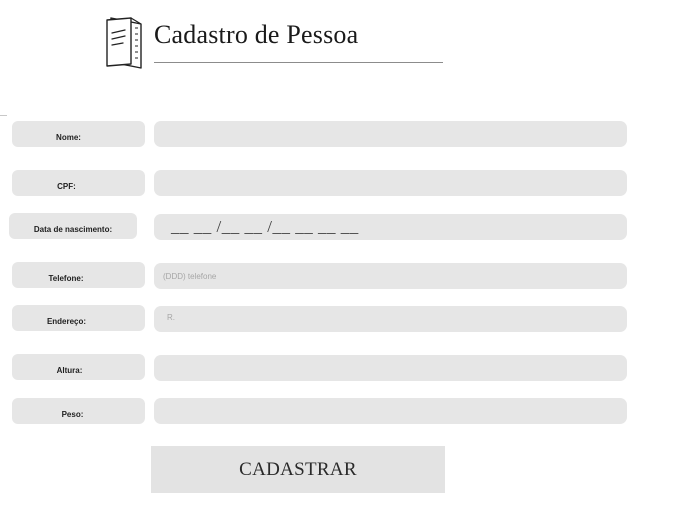 Image resolution: width=674 pixels, height=509 pixels. Describe the element at coordinates (69, 370) in the screenshot. I see `altura-label: Altura:` at that location.